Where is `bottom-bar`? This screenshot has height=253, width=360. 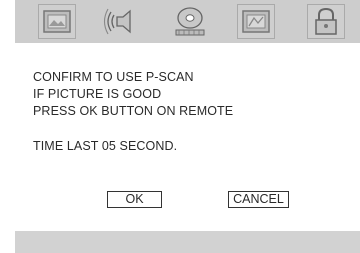
bottom-bar is located at coordinates (187, 242).